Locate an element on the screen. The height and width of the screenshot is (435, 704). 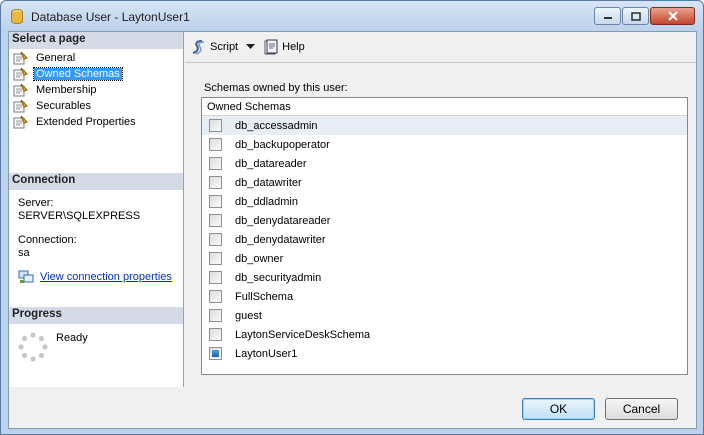
schema-name: guest is located at coordinates (248, 315).